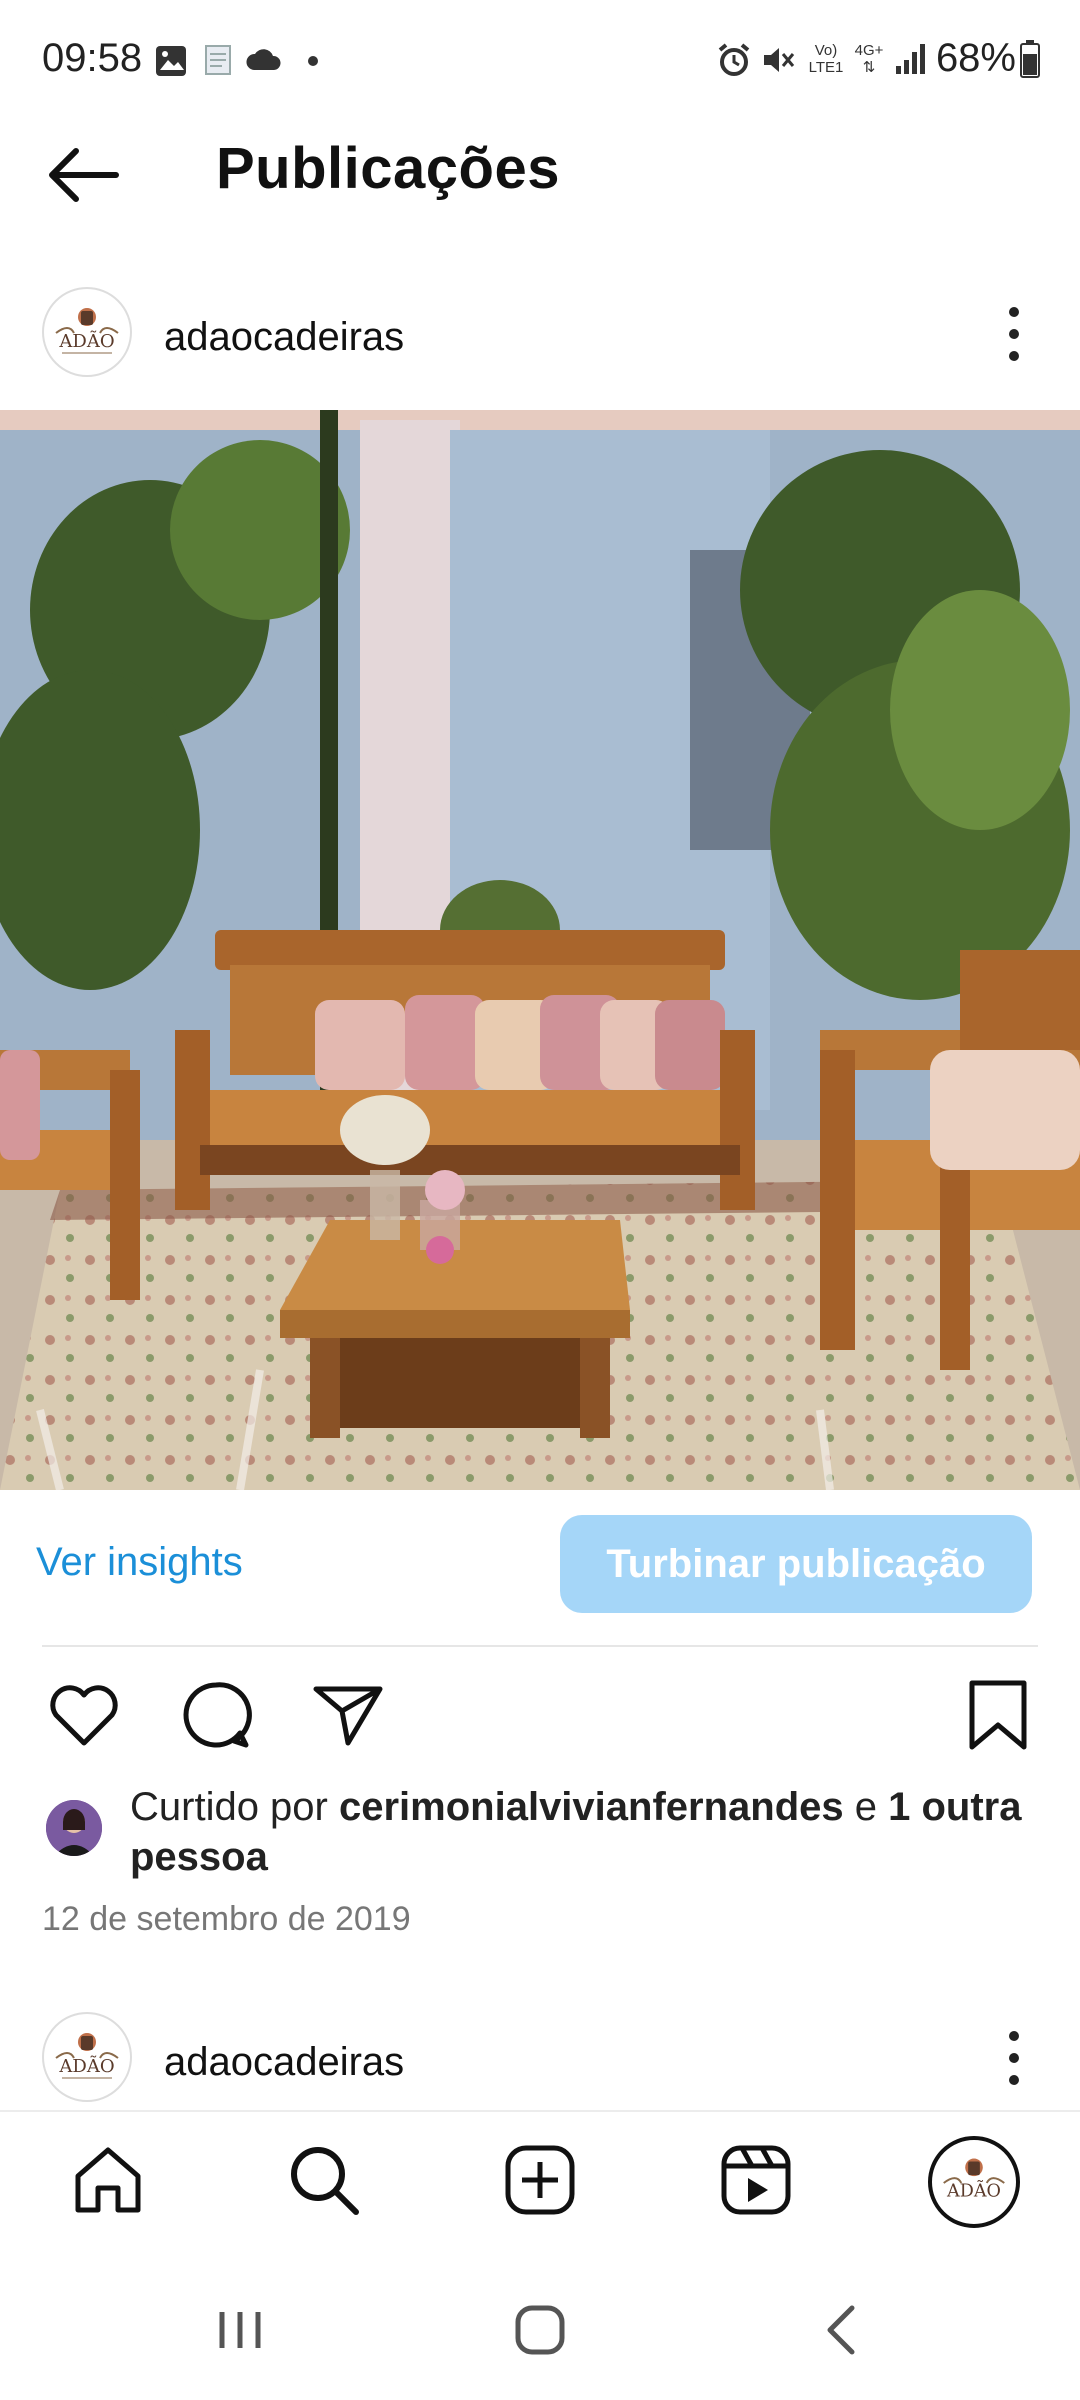 This screenshot has height=2400, width=1080. What do you see at coordinates (234, 1807) in the screenshot?
I see `likes-prefix: Curtido por` at bounding box center [234, 1807].